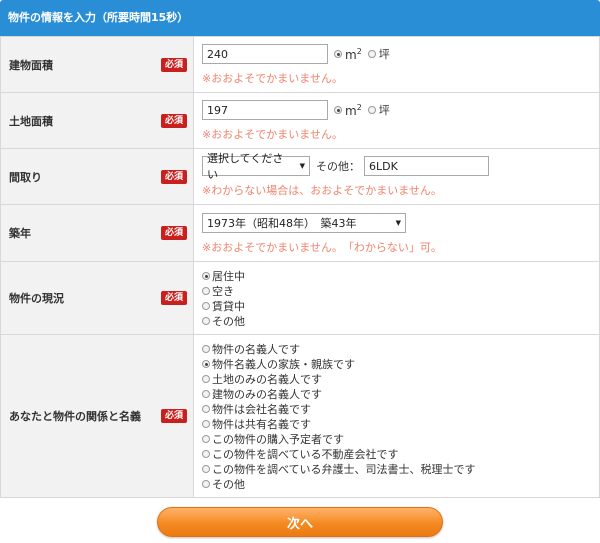  Describe the element at coordinates (283, 364) in the screenshot. I see `relation-option-label: 物件名義人の家族・親族です` at that location.